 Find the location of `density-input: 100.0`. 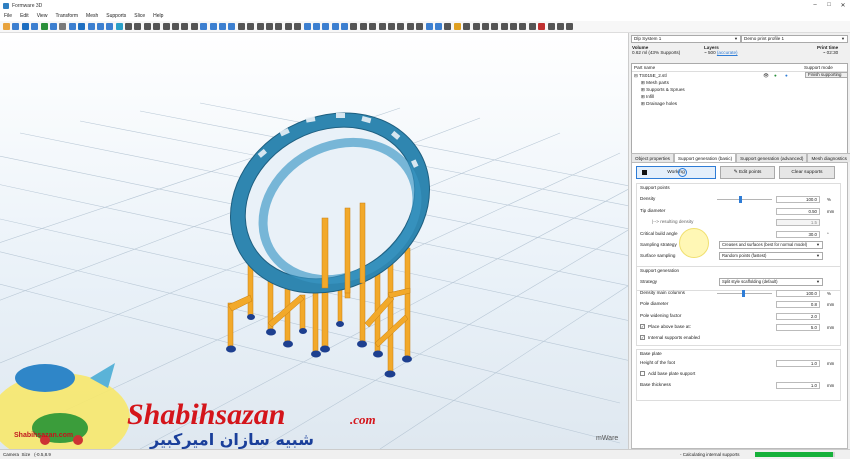

density-input: 100.0 is located at coordinates (798, 199).